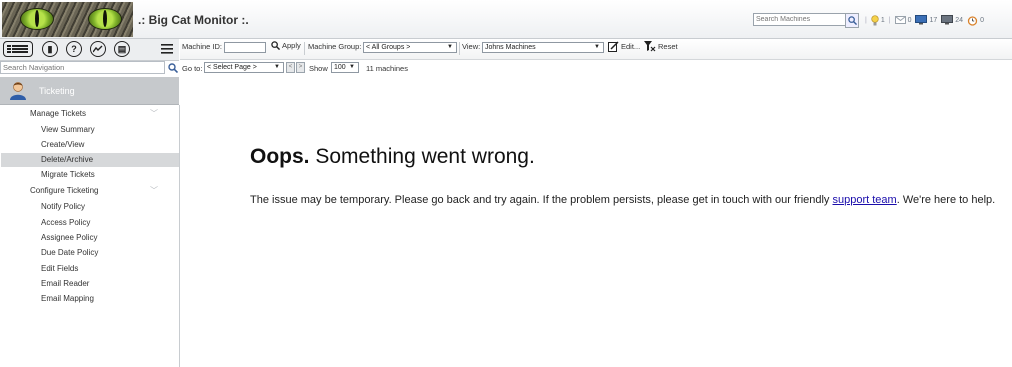 Image resolution: width=1012 pixels, height=367 pixels. Describe the element at coordinates (387, 68) in the screenshot. I see `machine-count: 11 machines` at that location.